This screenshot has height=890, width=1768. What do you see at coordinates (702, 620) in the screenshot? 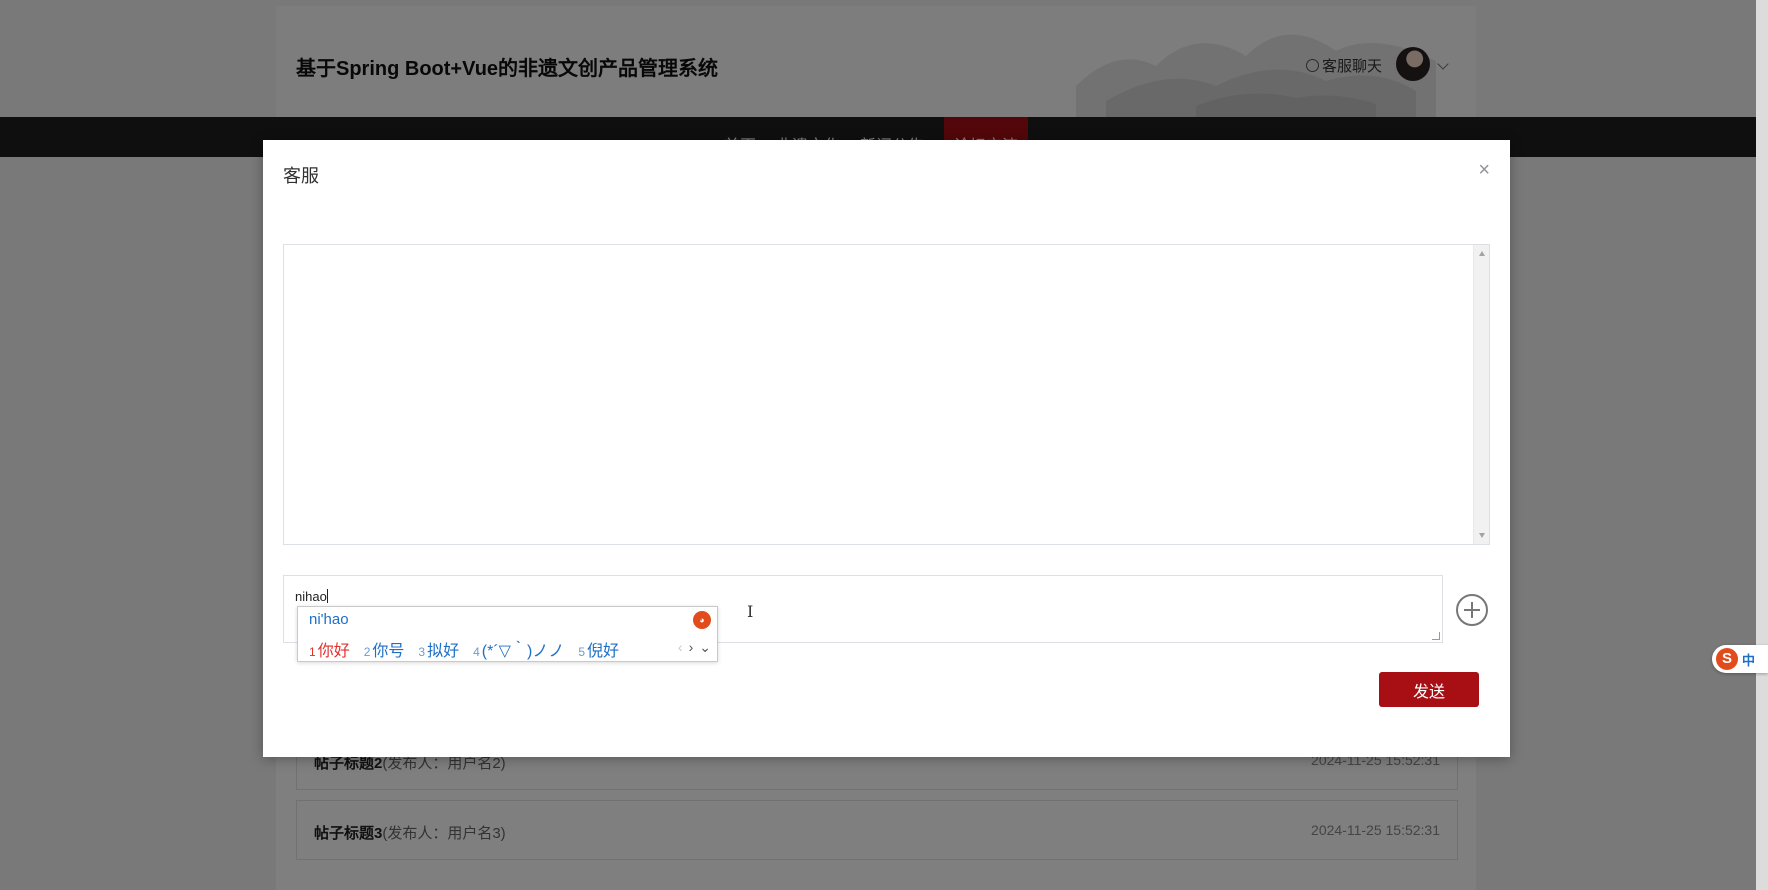
I see `sogou-skin-icon: ◕` at bounding box center [702, 620].